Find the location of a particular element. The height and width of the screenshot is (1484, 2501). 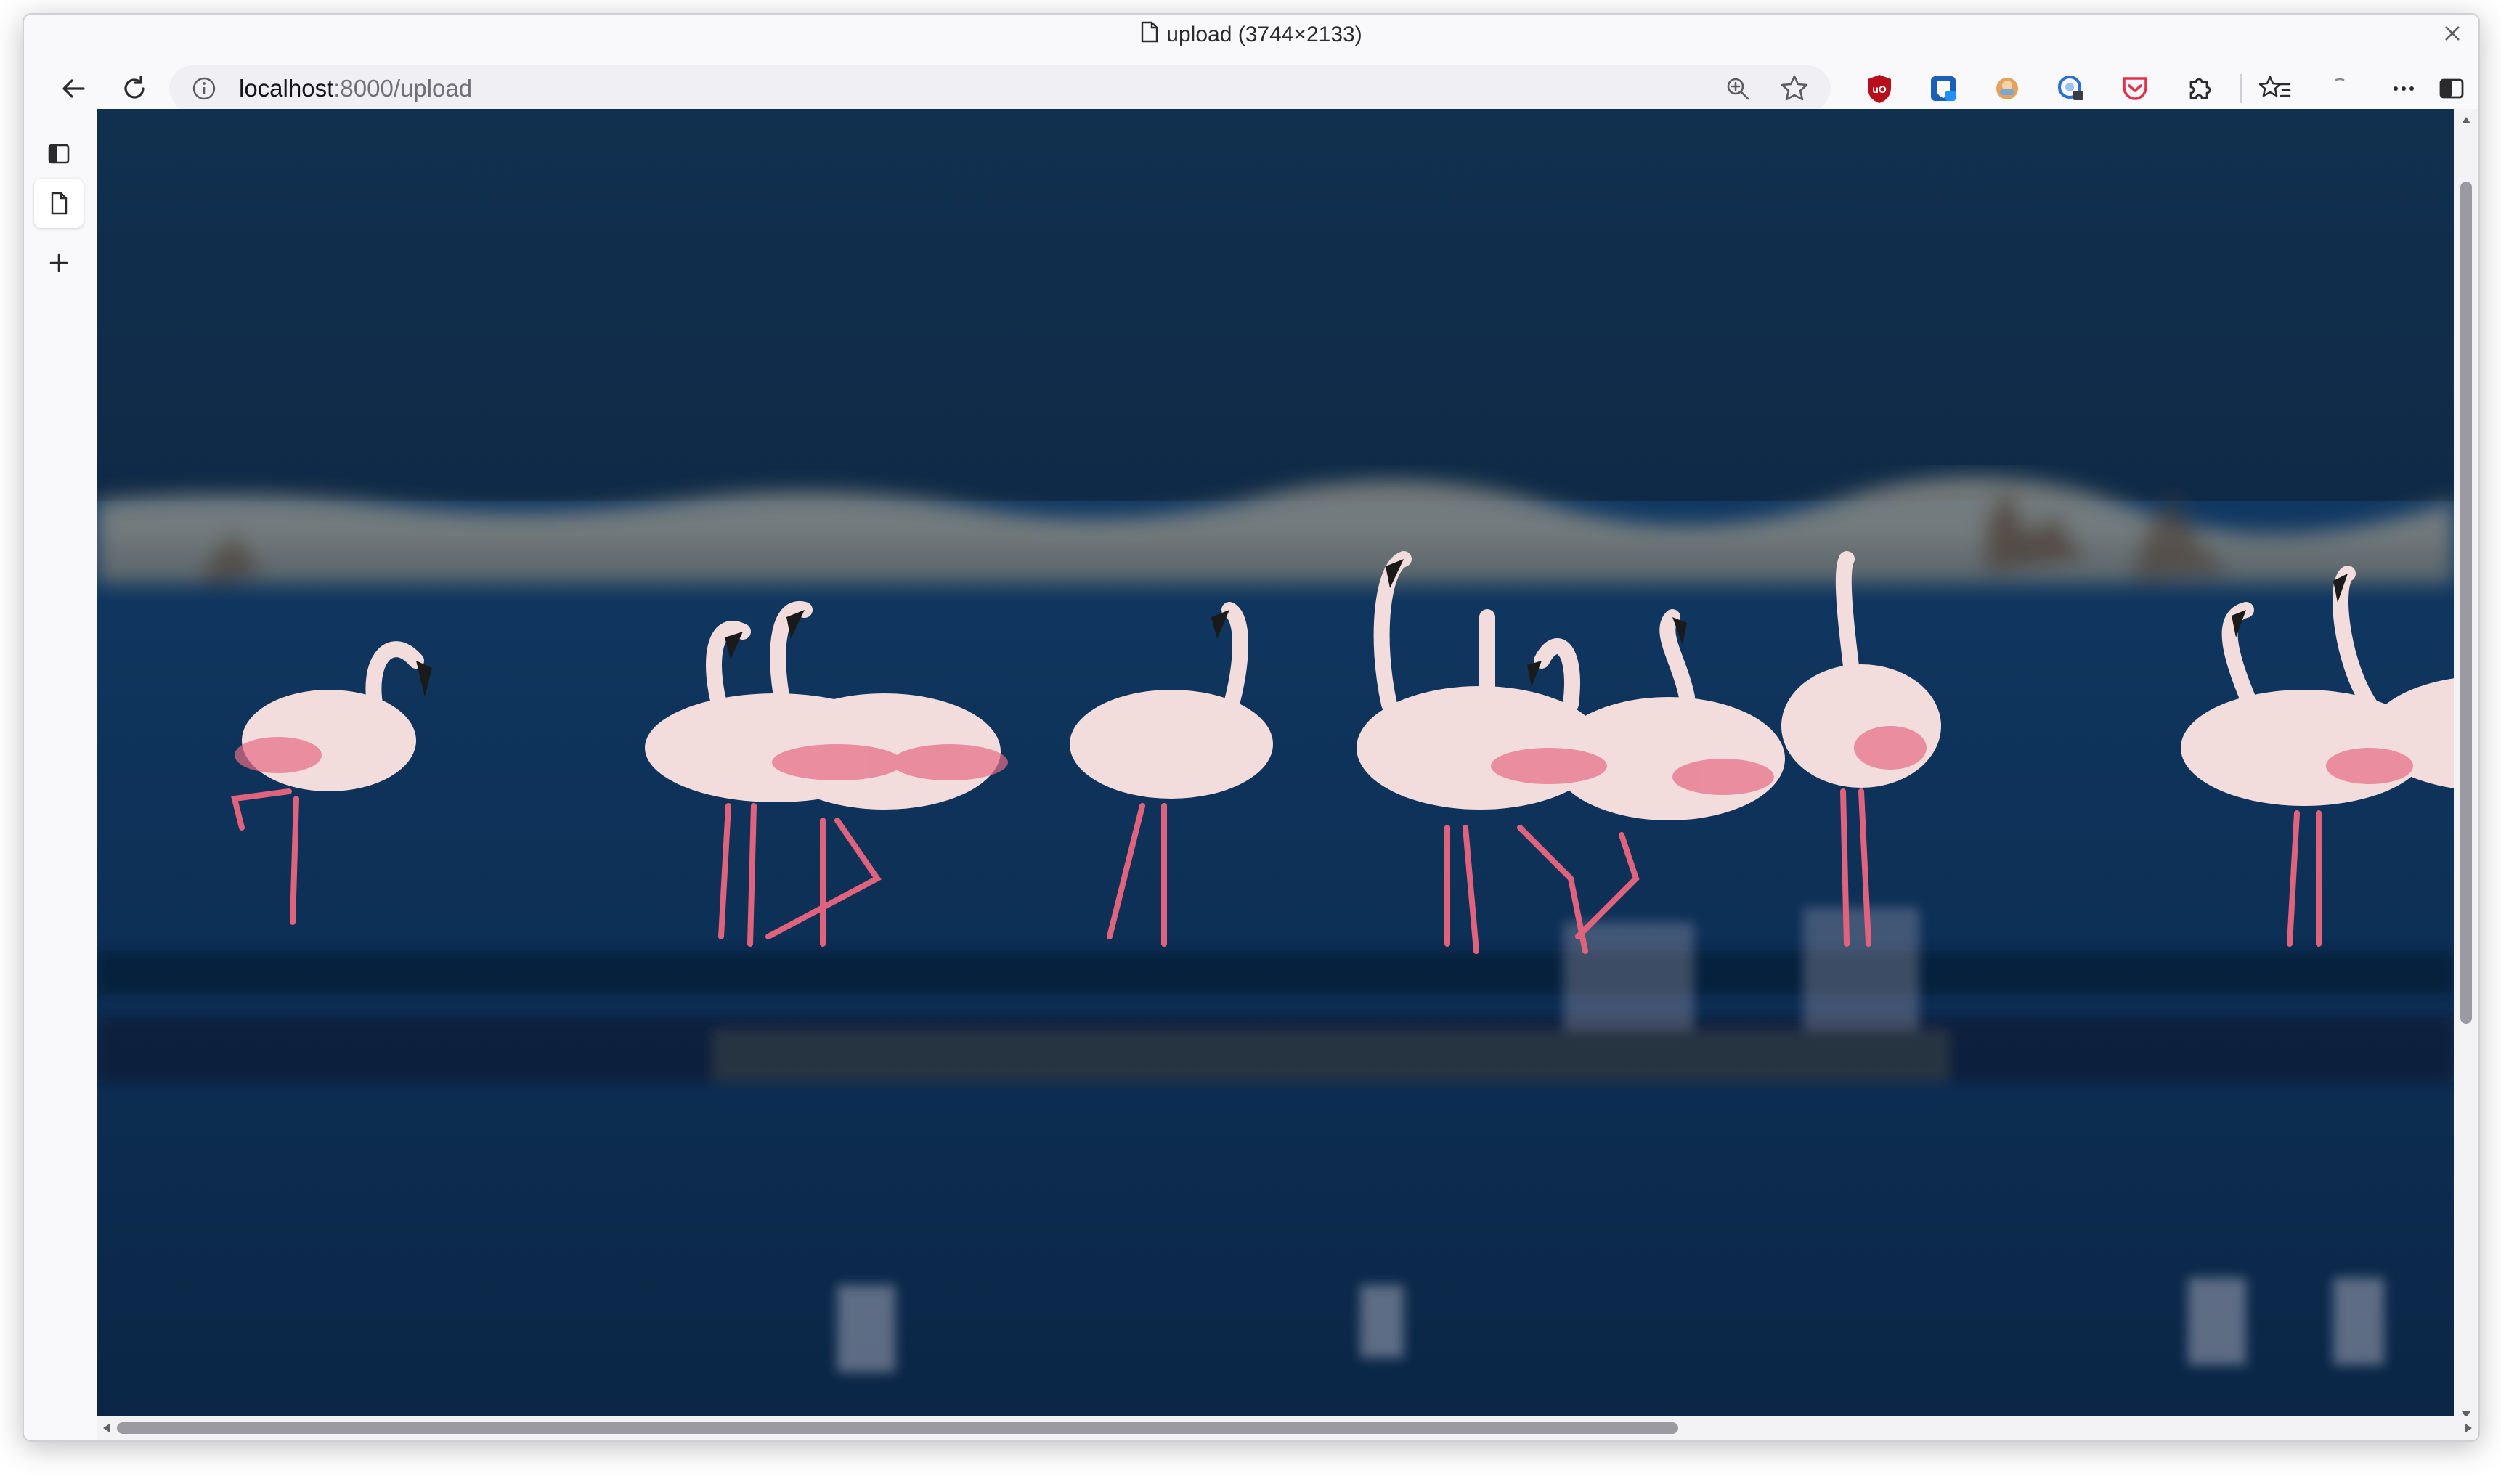

avatar-extension-icon is located at coordinates (2007, 88).